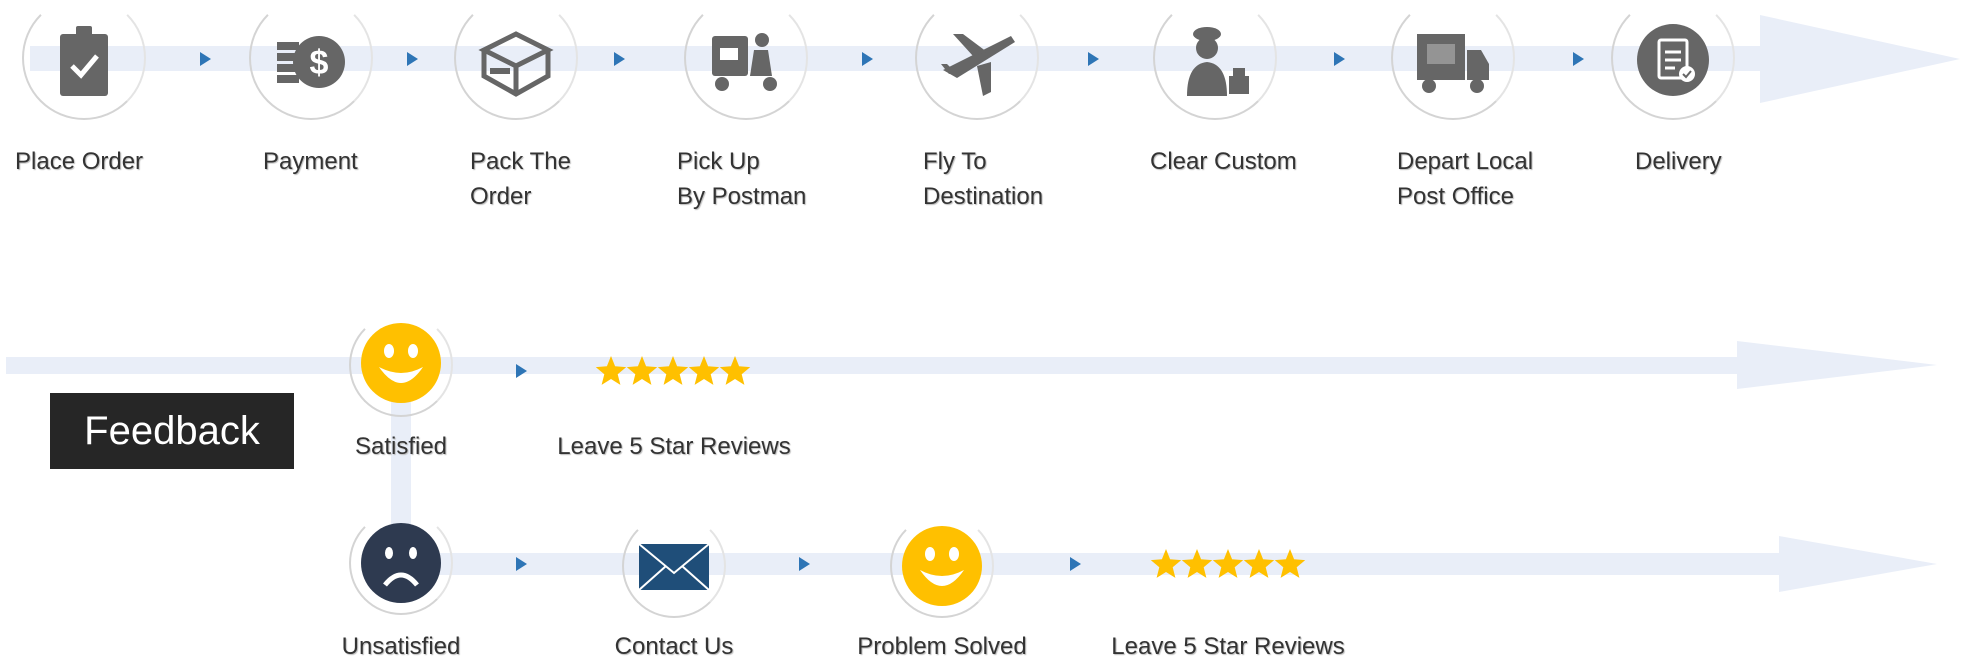 This screenshot has height=671, width=1965. I want to click on step-label: Place Order, so click(79, 161).